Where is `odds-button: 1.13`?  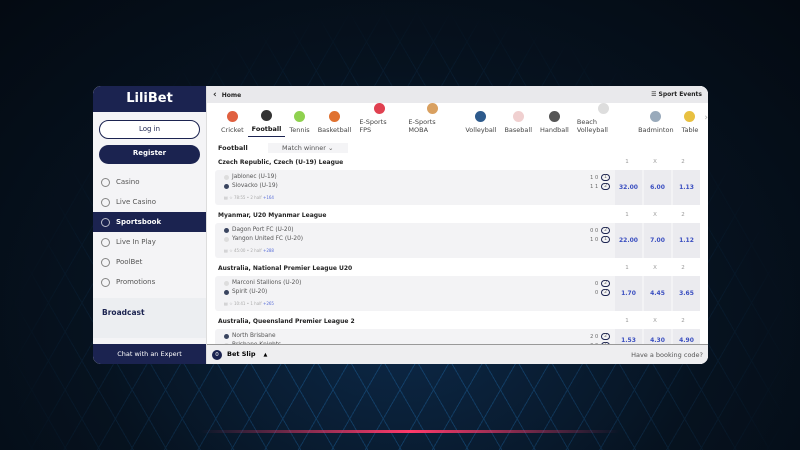
odds-button: 1.13 is located at coordinates (686, 187).